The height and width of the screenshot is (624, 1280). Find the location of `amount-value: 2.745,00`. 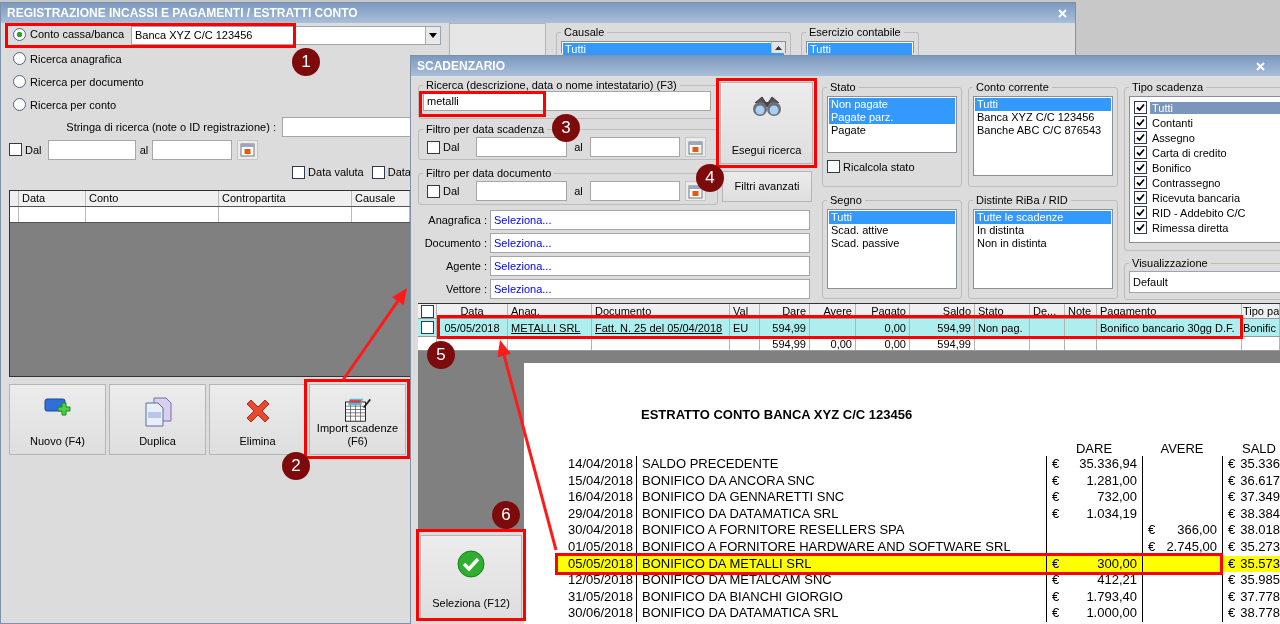

amount-value: 2.745,00 is located at coordinates (1191, 547).